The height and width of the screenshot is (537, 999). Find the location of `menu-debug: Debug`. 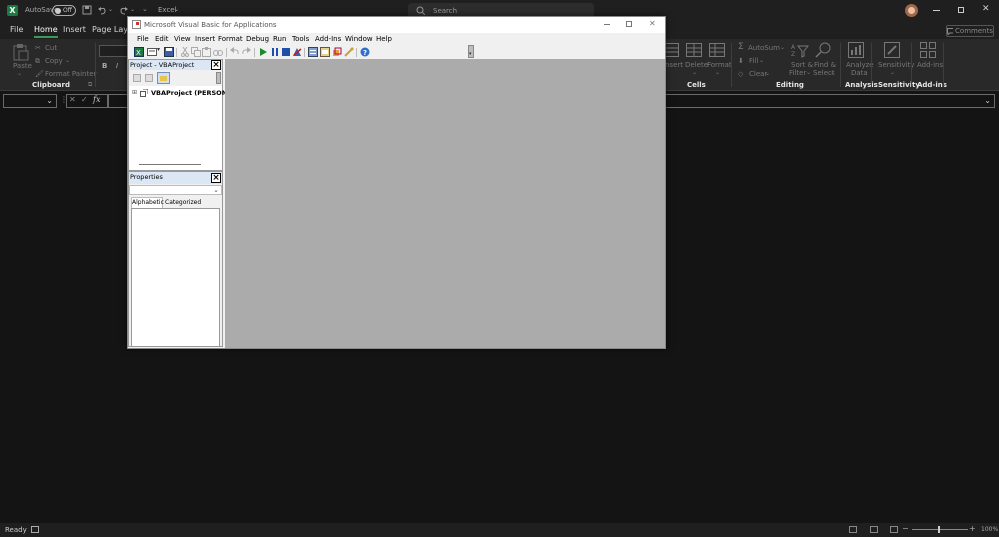

menu-debug: Debug is located at coordinates (257, 39).